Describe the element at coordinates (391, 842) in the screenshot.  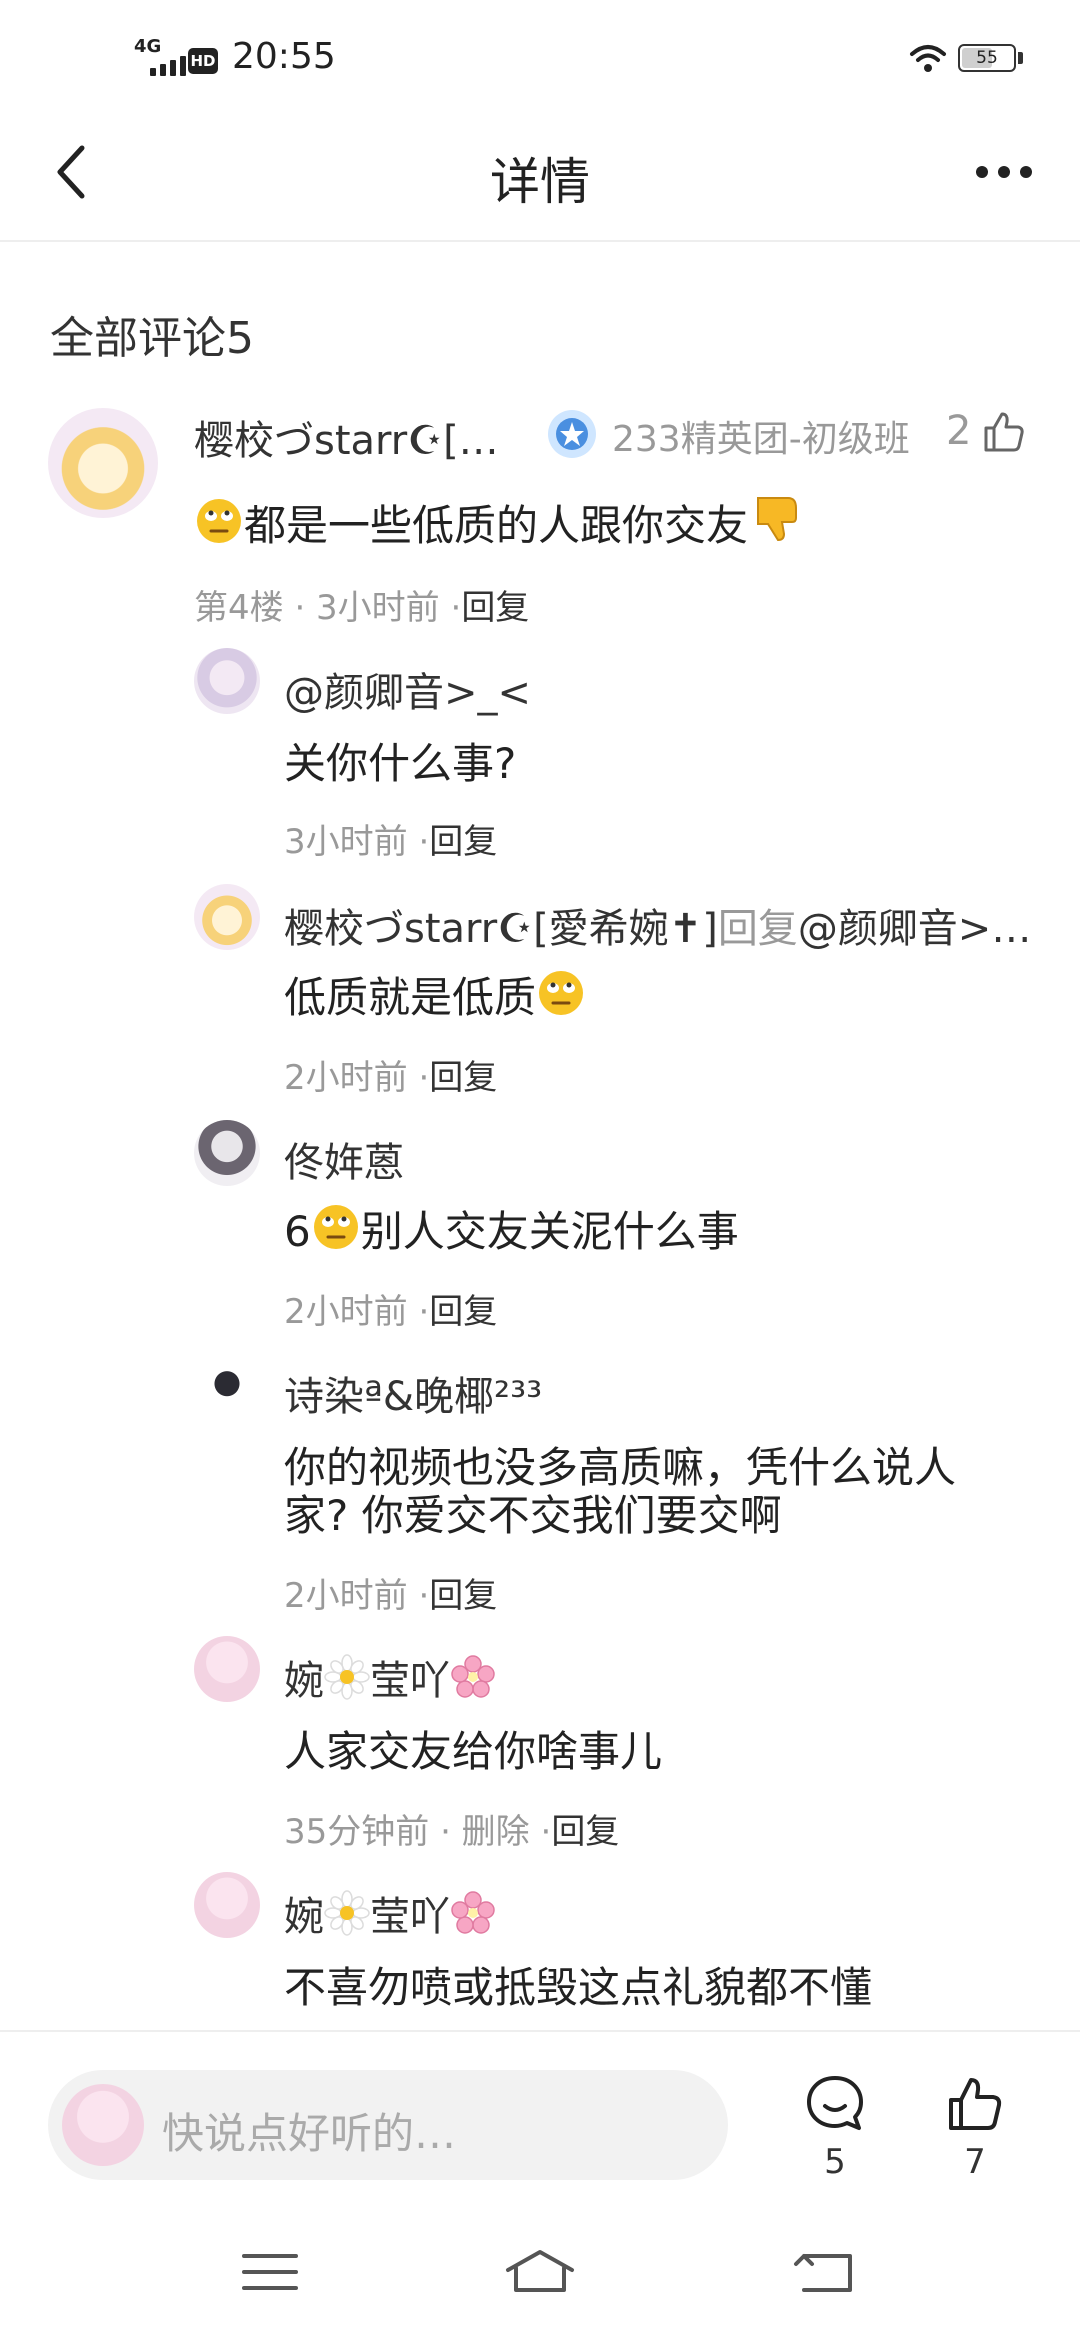
I see `reply-meta: 3小时前 ·回复` at that location.